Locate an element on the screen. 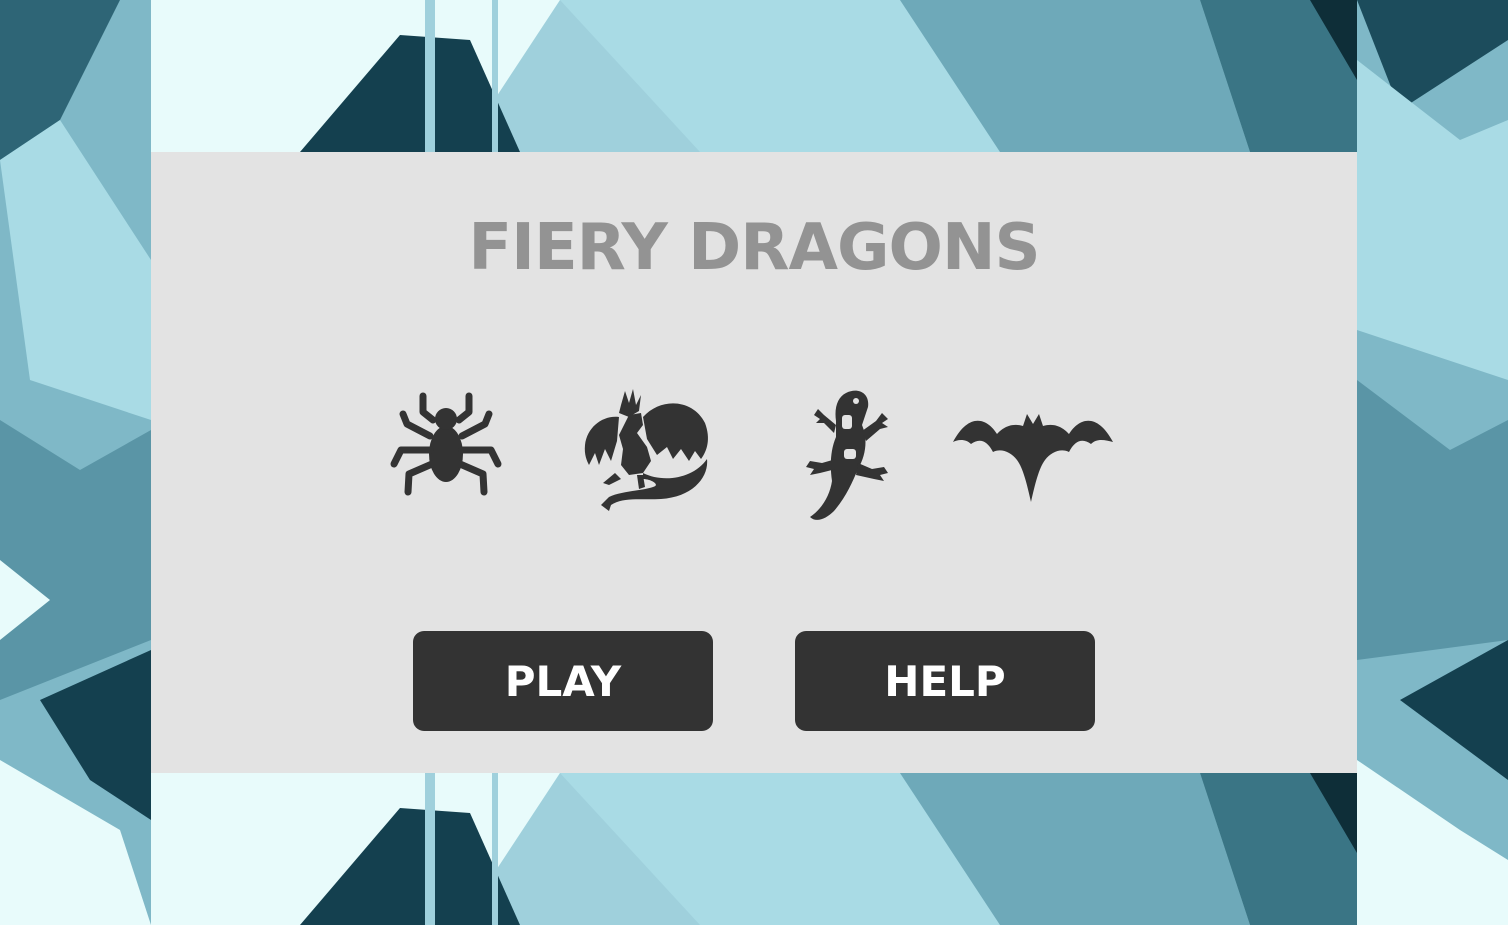  bat-icon is located at coordinates (1033, 458).